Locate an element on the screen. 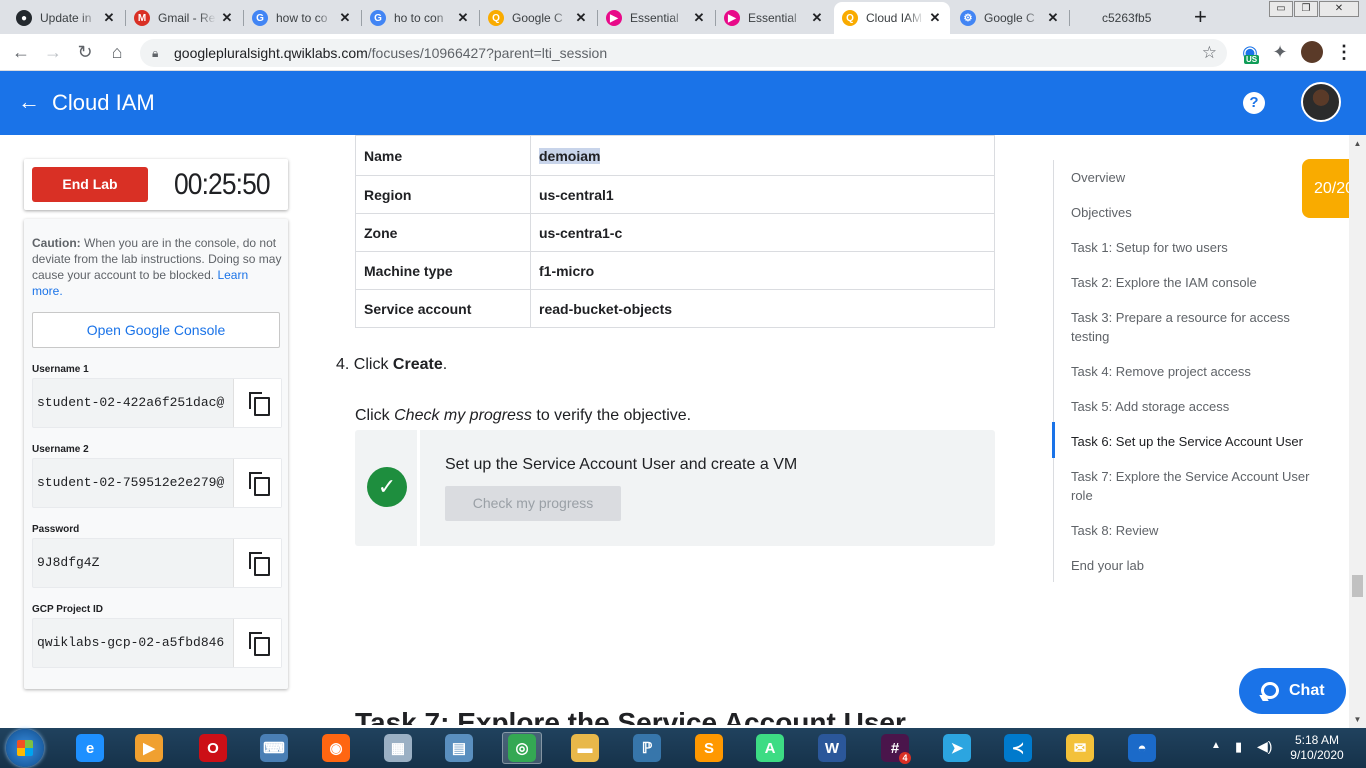 This screenshot has height=768, width=1366. word-icon: W is located at coordinates (832, 748).